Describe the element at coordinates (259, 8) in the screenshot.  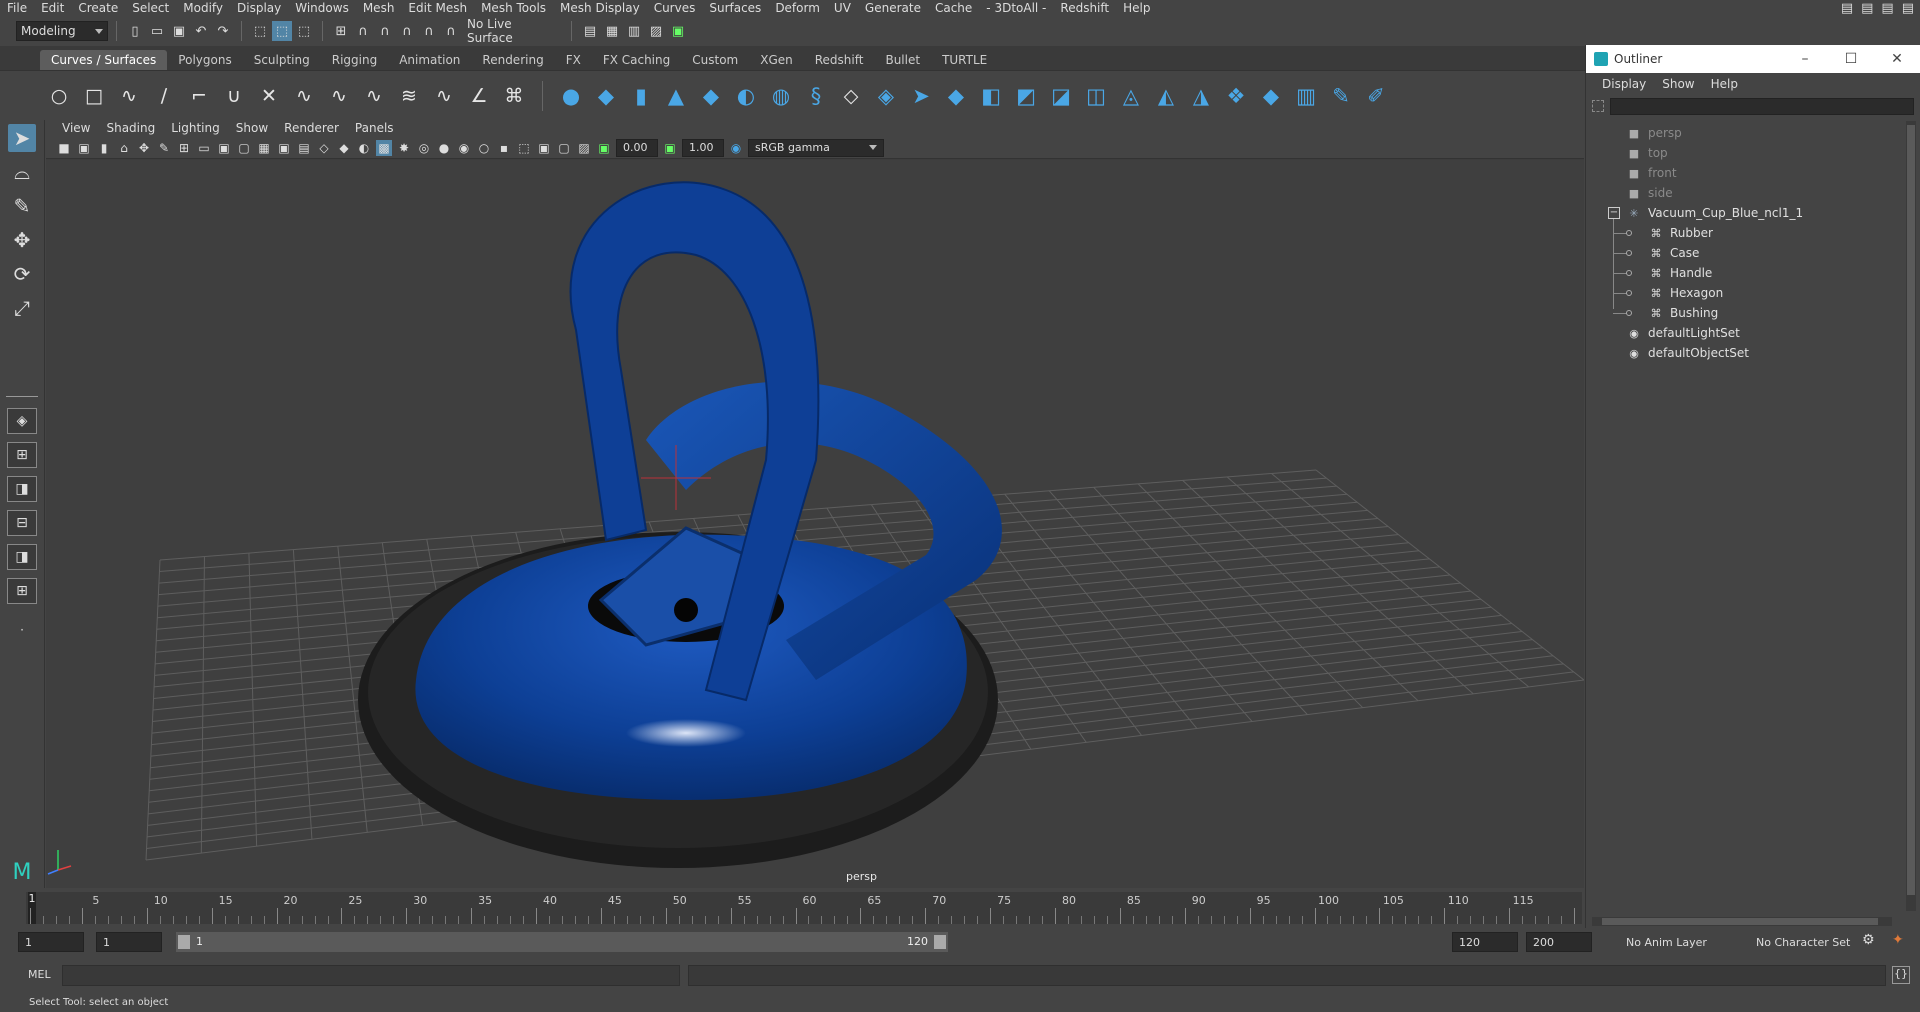
I see `menu-display: Display` at that location.